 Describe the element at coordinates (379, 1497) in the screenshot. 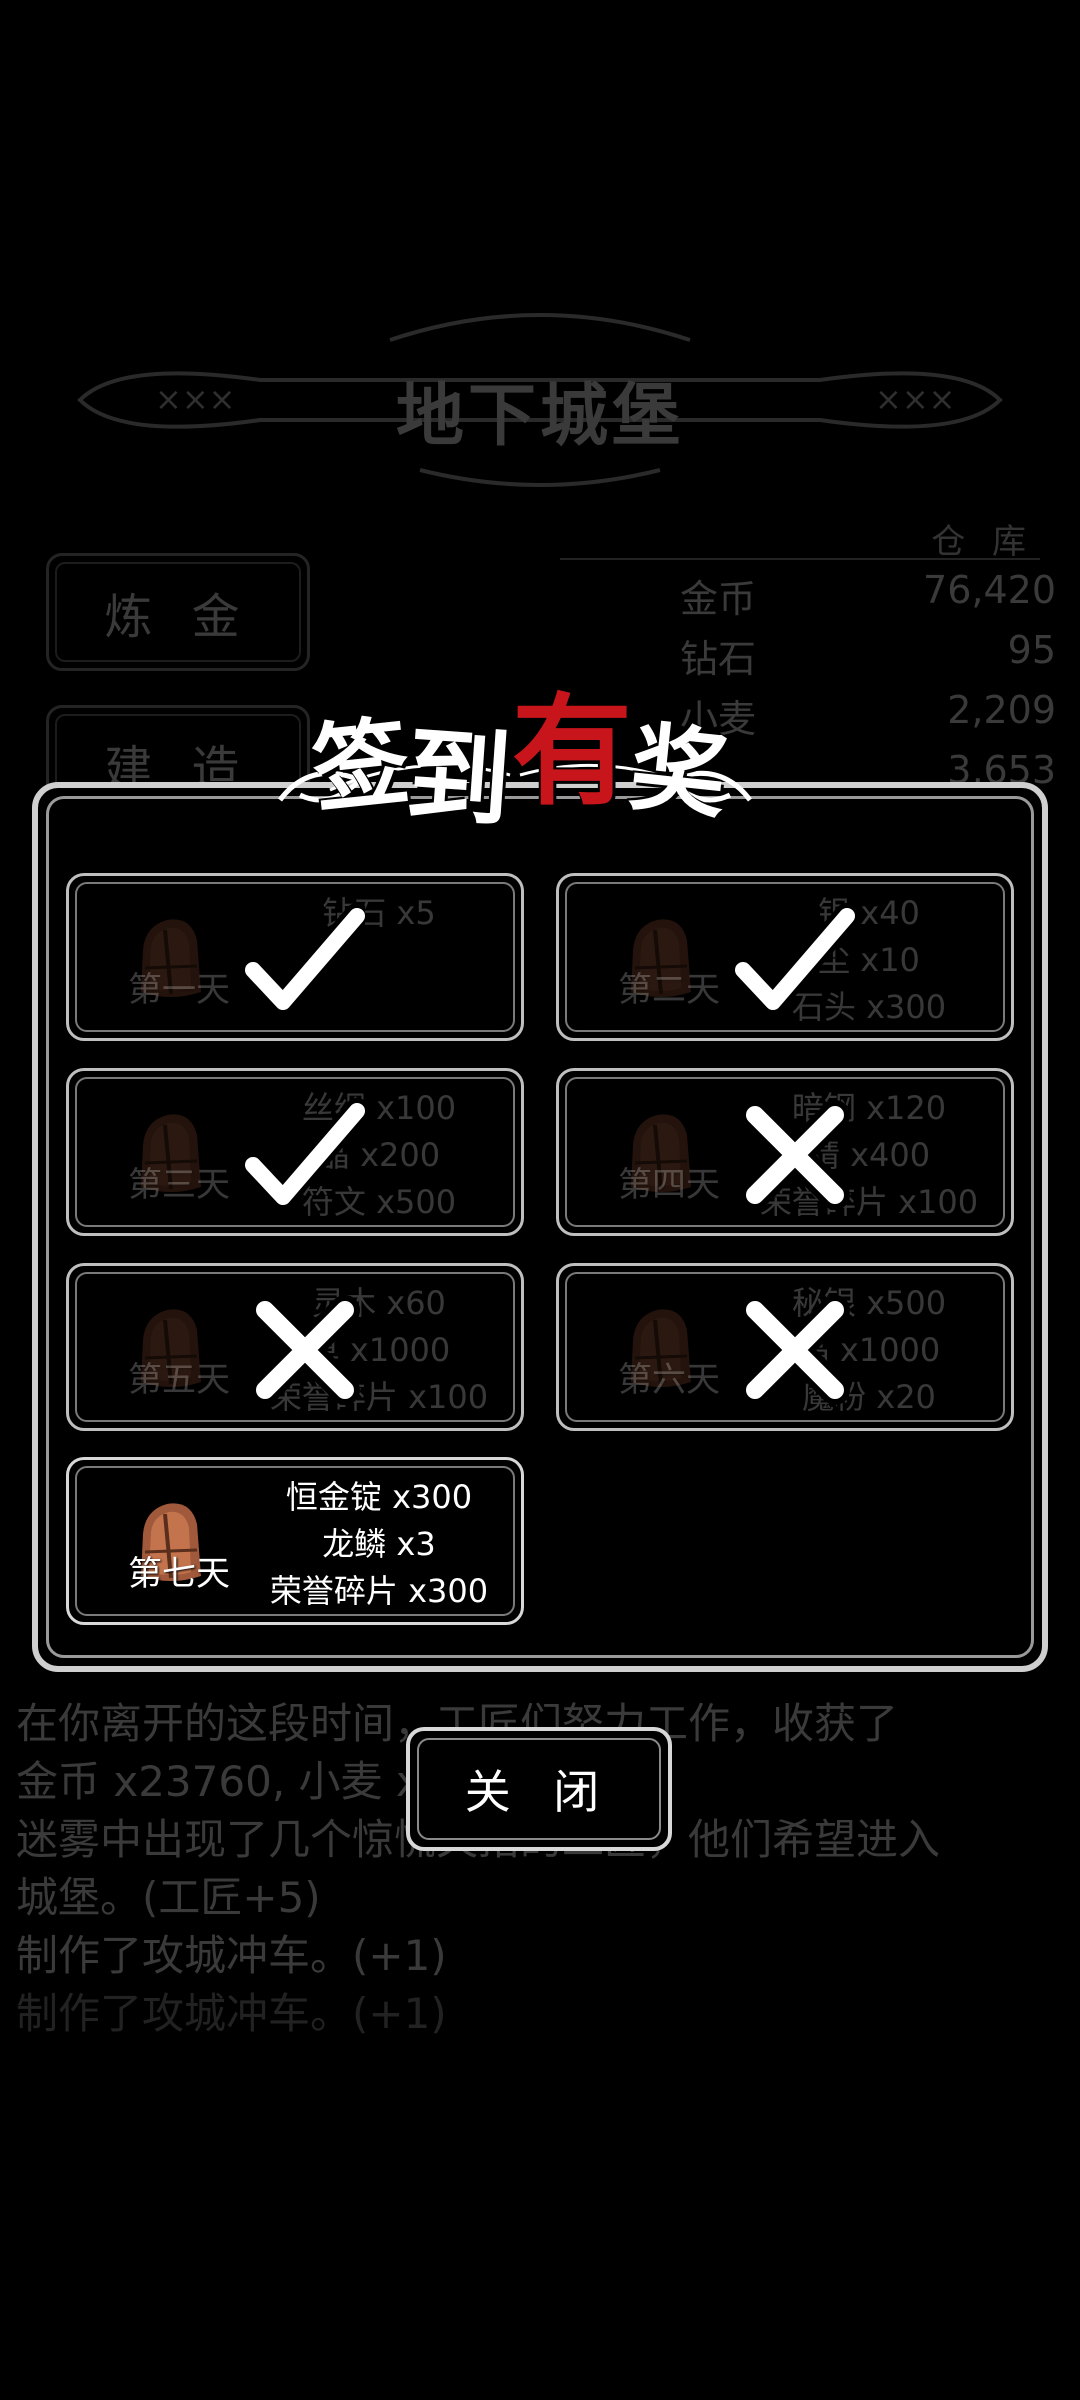

I see `reward-item: 恒金锭 x300` at that location.